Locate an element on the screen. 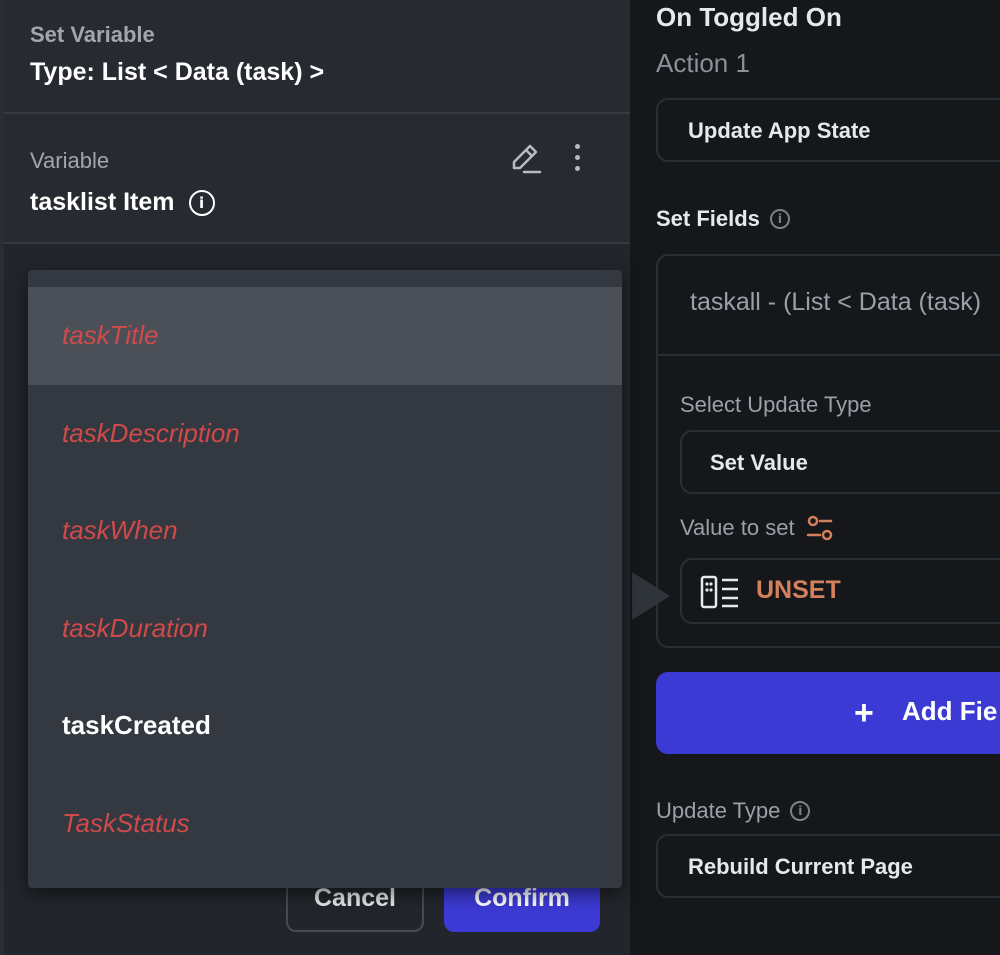 The width and height of the screenshot is (1000, 955). action-type-select: Update App State is located at coordinates (828, 130).